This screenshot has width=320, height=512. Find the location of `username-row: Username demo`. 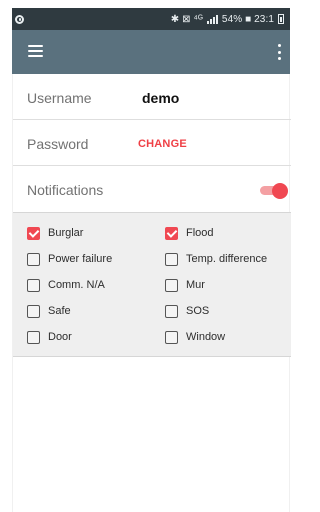

username-row: Username demo is located at coordinates (152, 97).